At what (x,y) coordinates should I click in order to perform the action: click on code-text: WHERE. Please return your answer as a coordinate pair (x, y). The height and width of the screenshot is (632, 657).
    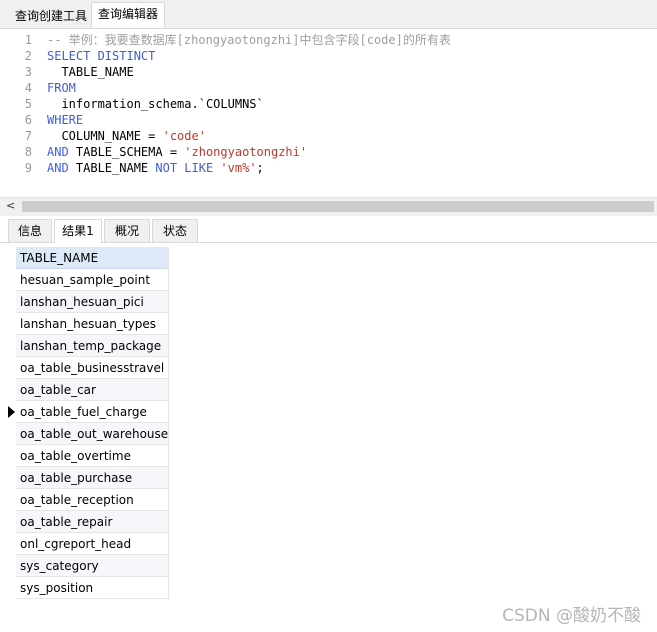
    Looking at the image, I should click on (65, 120).